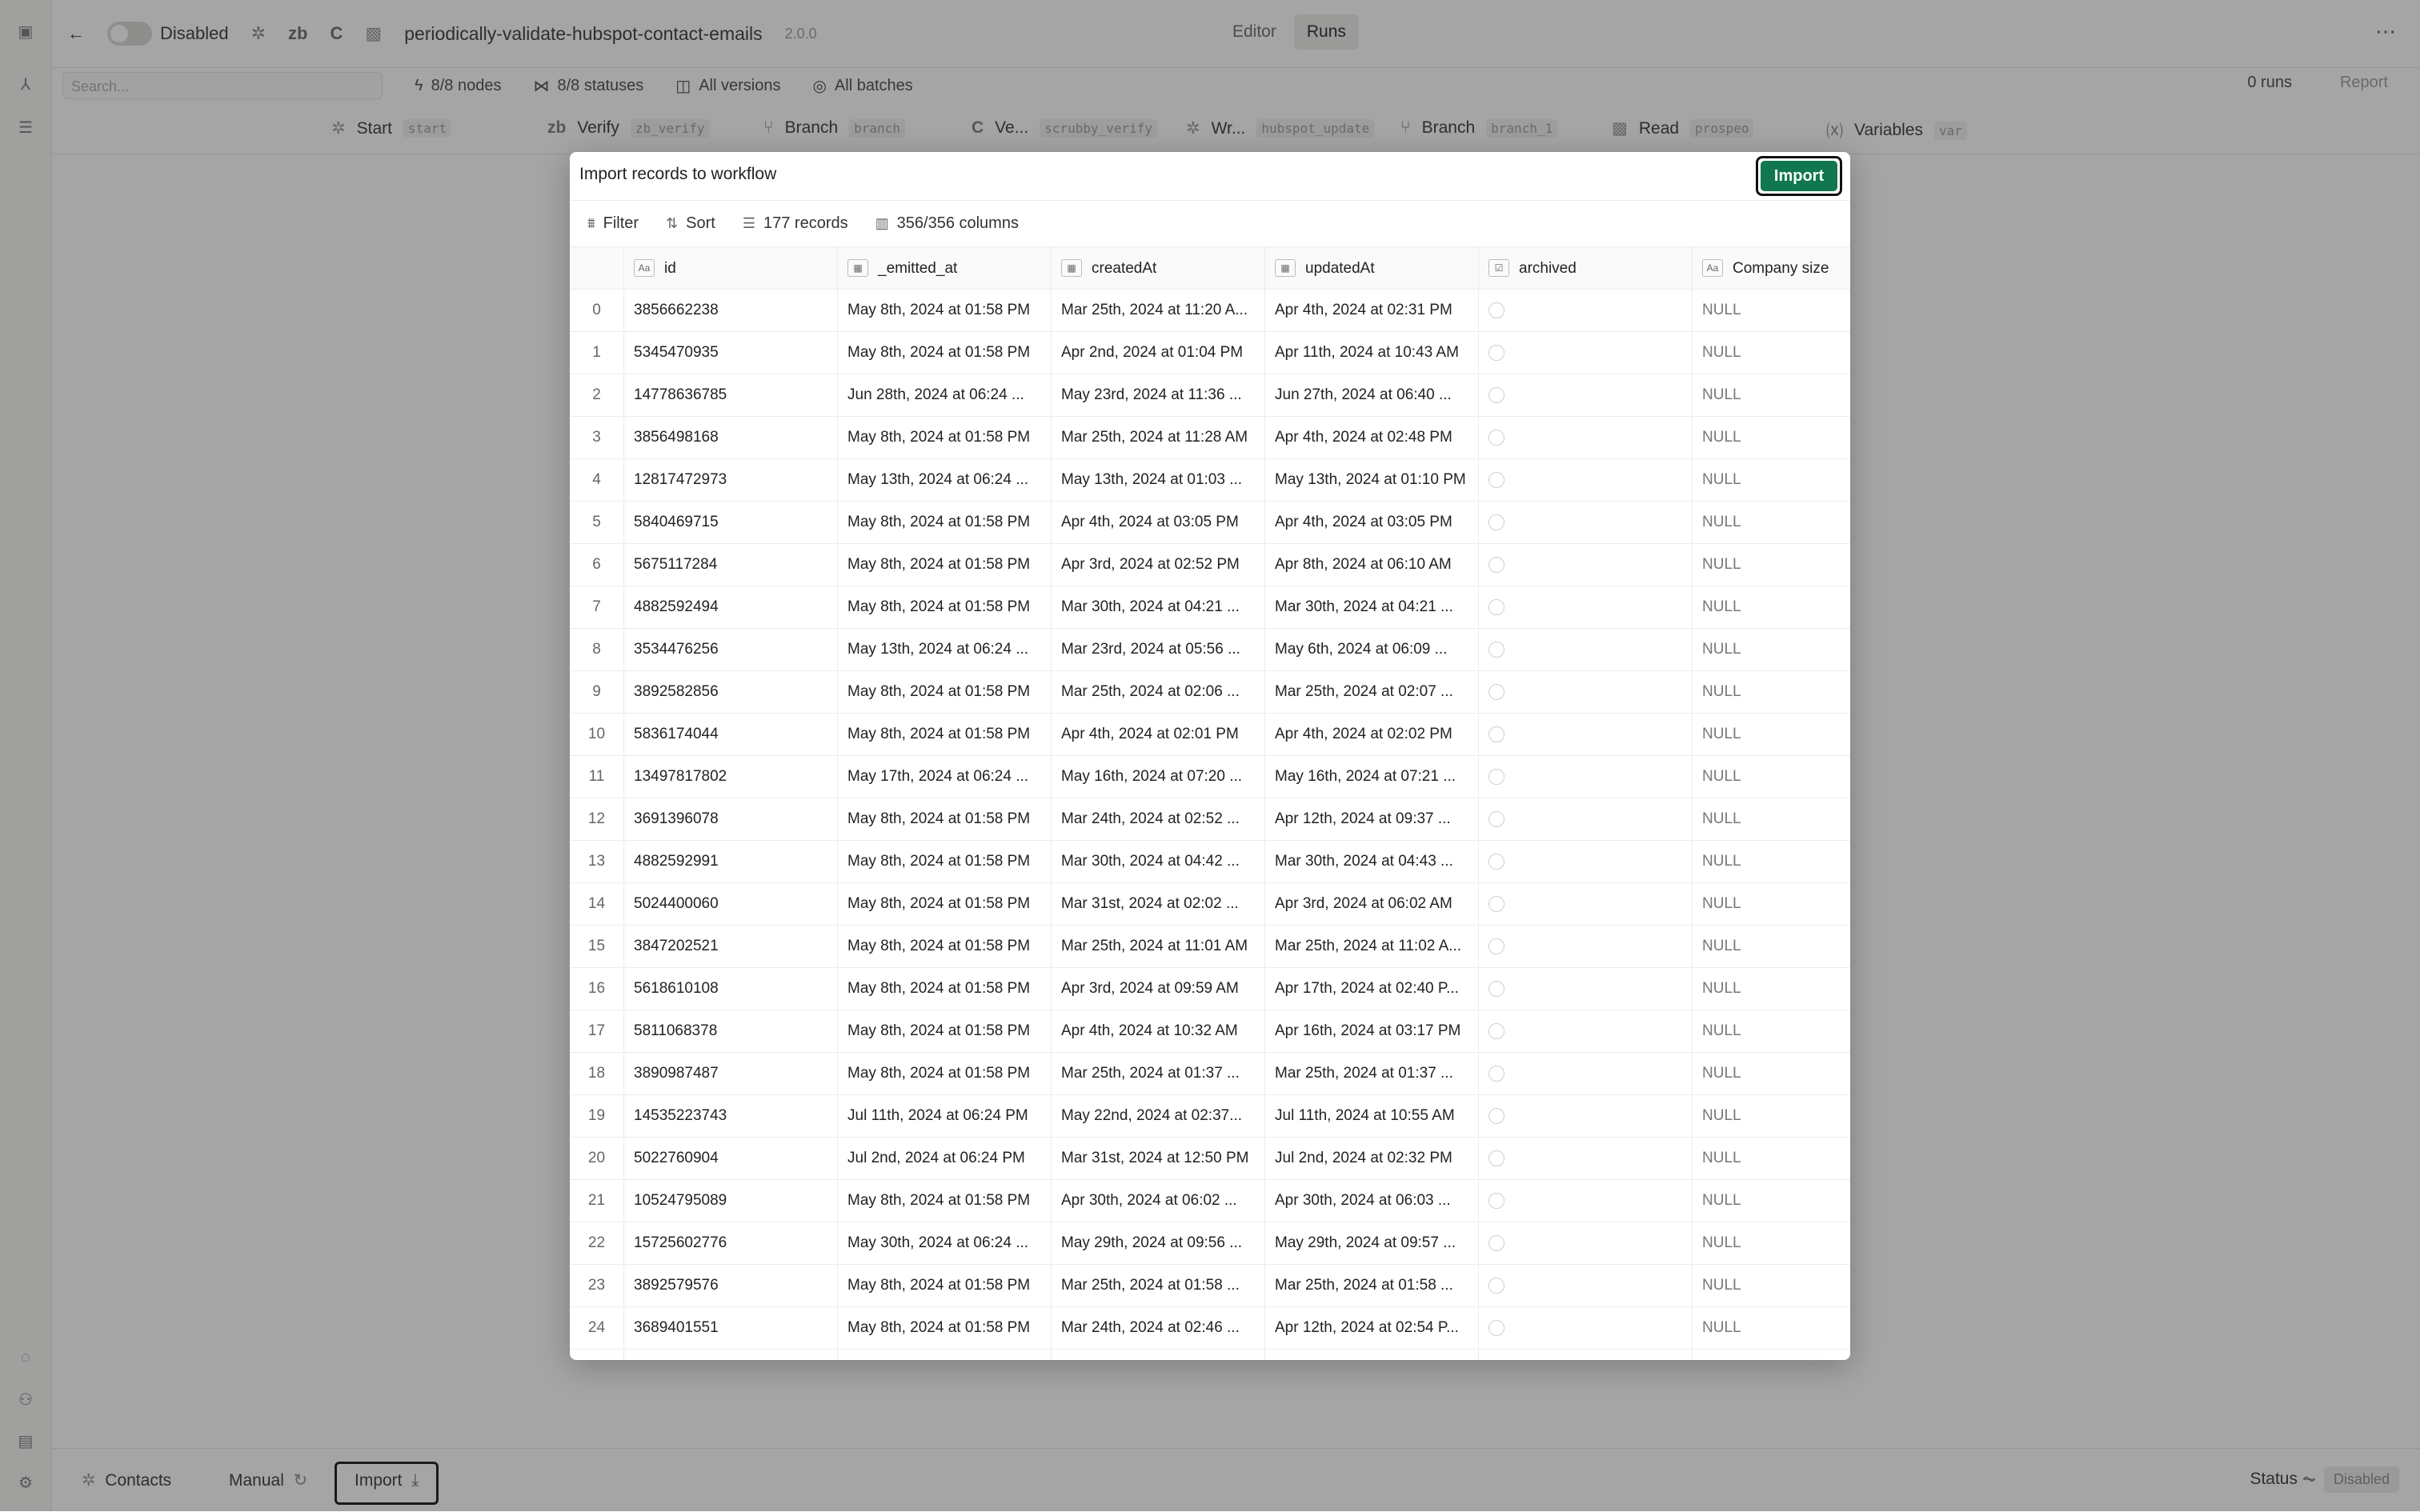  Describe the element at coordinates (597, 819) in the screenshot. I see `row-index: 12` at that location.